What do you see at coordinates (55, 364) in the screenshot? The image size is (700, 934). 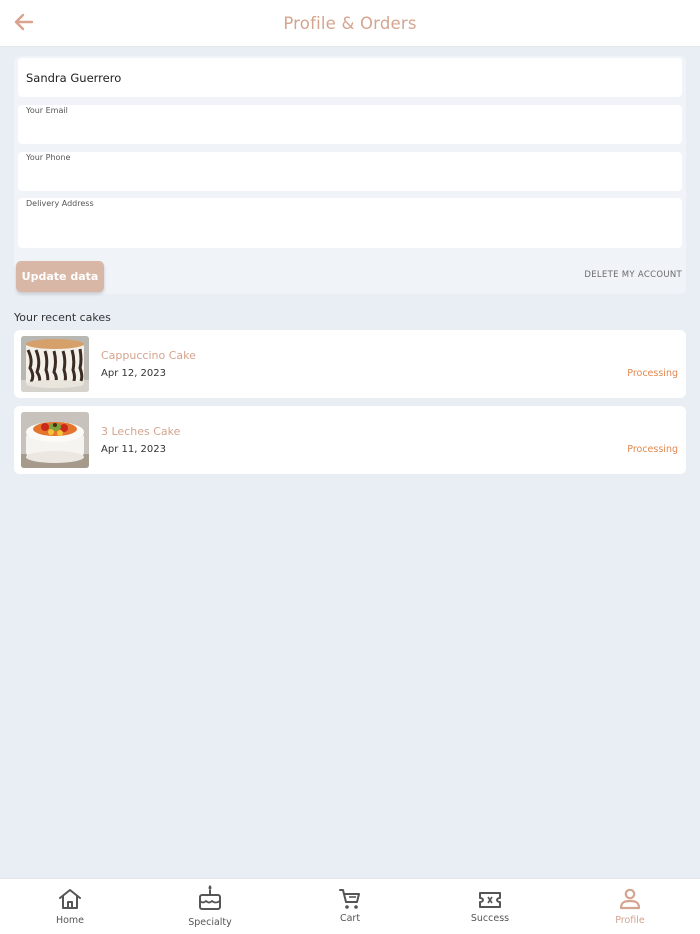 I see `cappuccino-cake-photo` at bounding box center [55, 364].